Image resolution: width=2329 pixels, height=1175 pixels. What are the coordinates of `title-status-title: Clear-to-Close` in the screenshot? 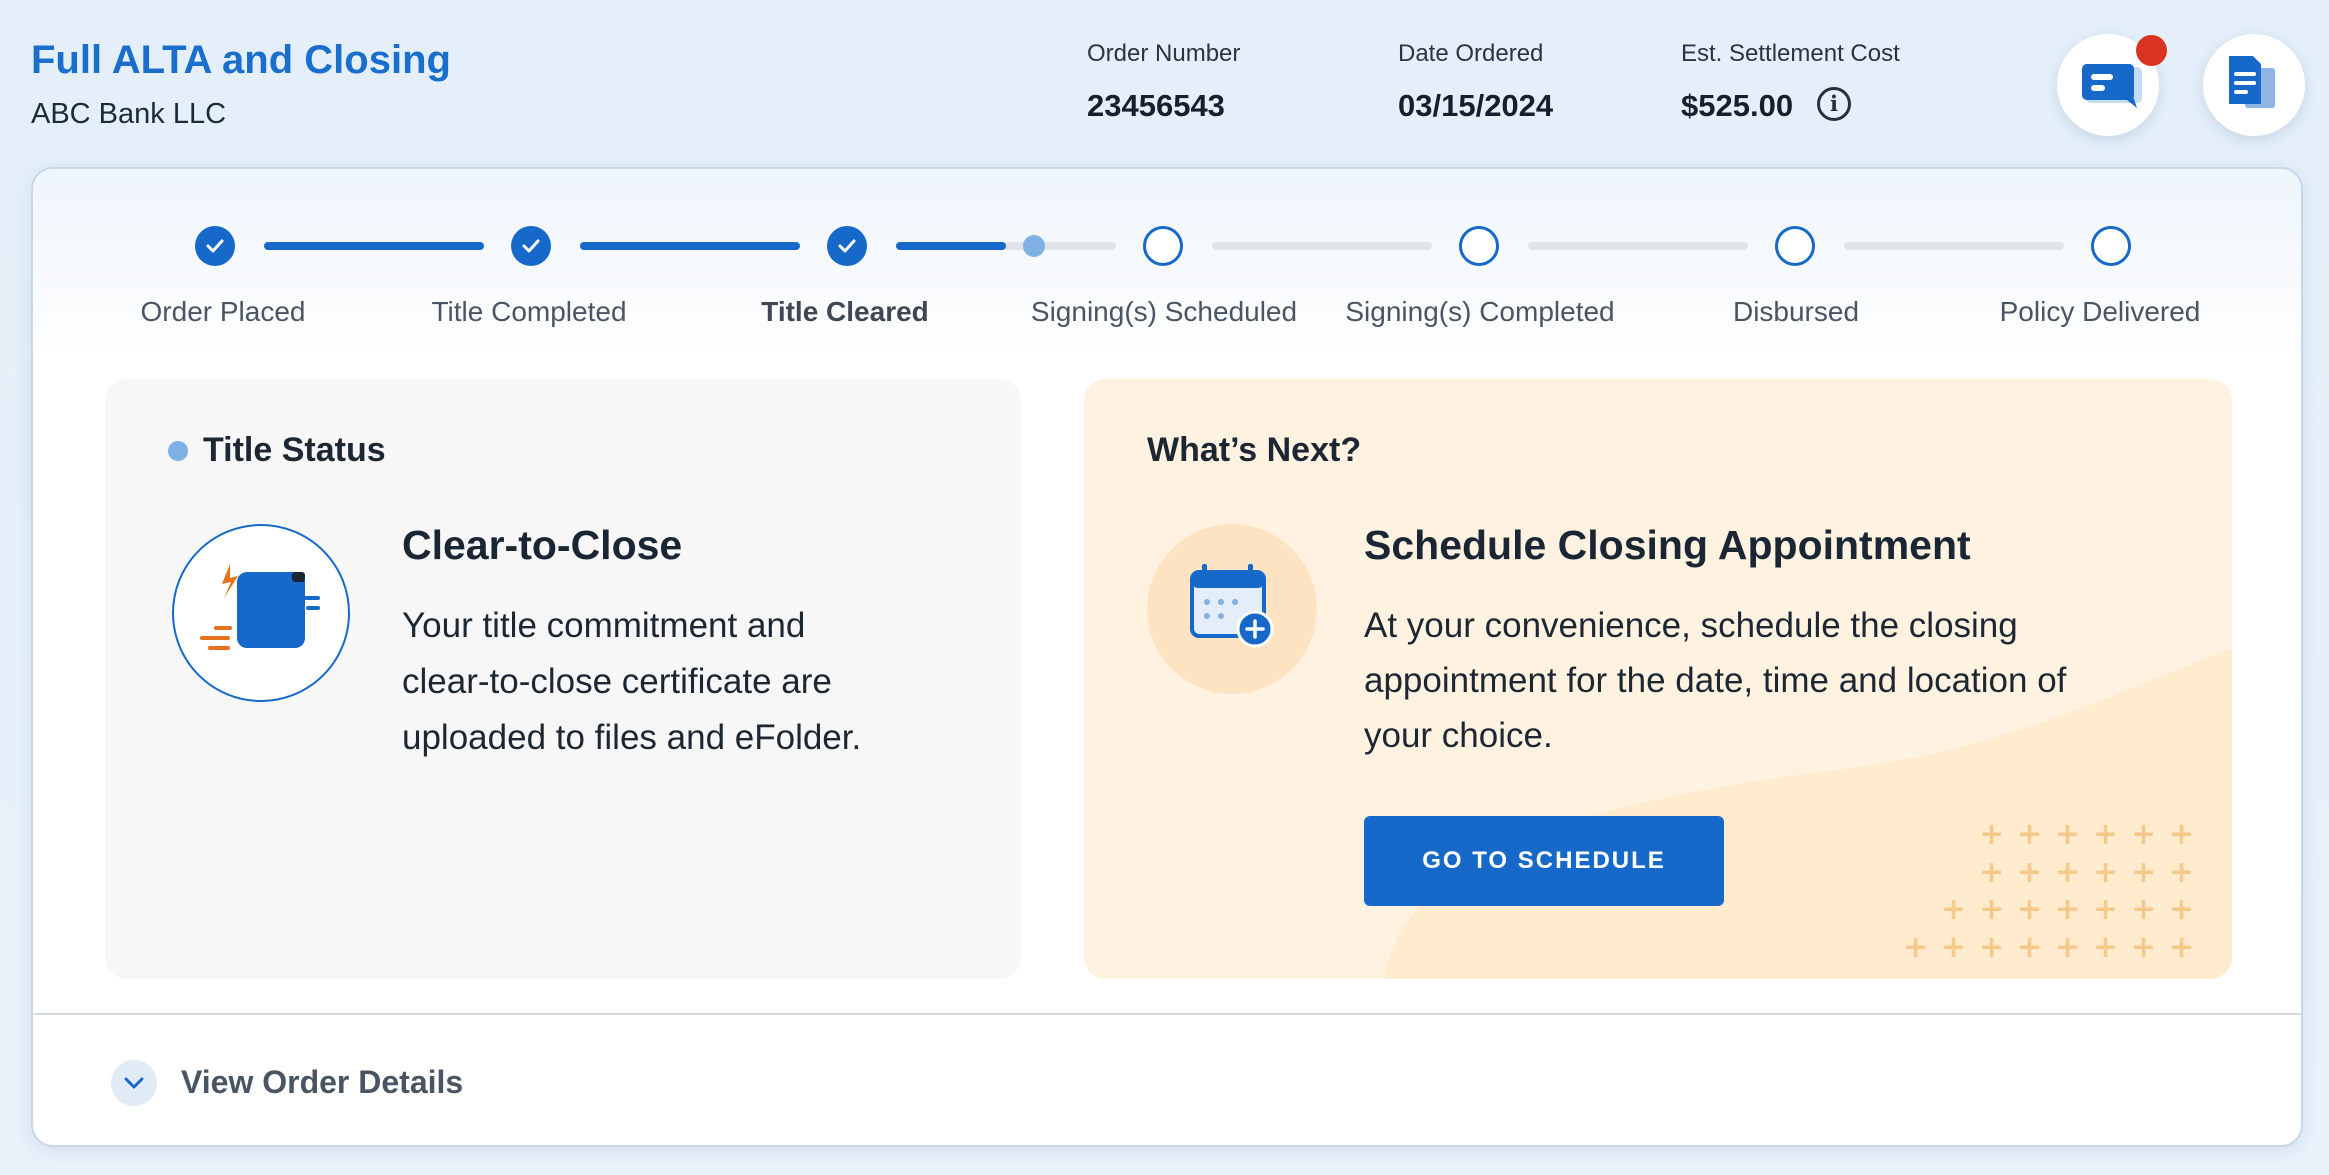 It's located at (542, 545).